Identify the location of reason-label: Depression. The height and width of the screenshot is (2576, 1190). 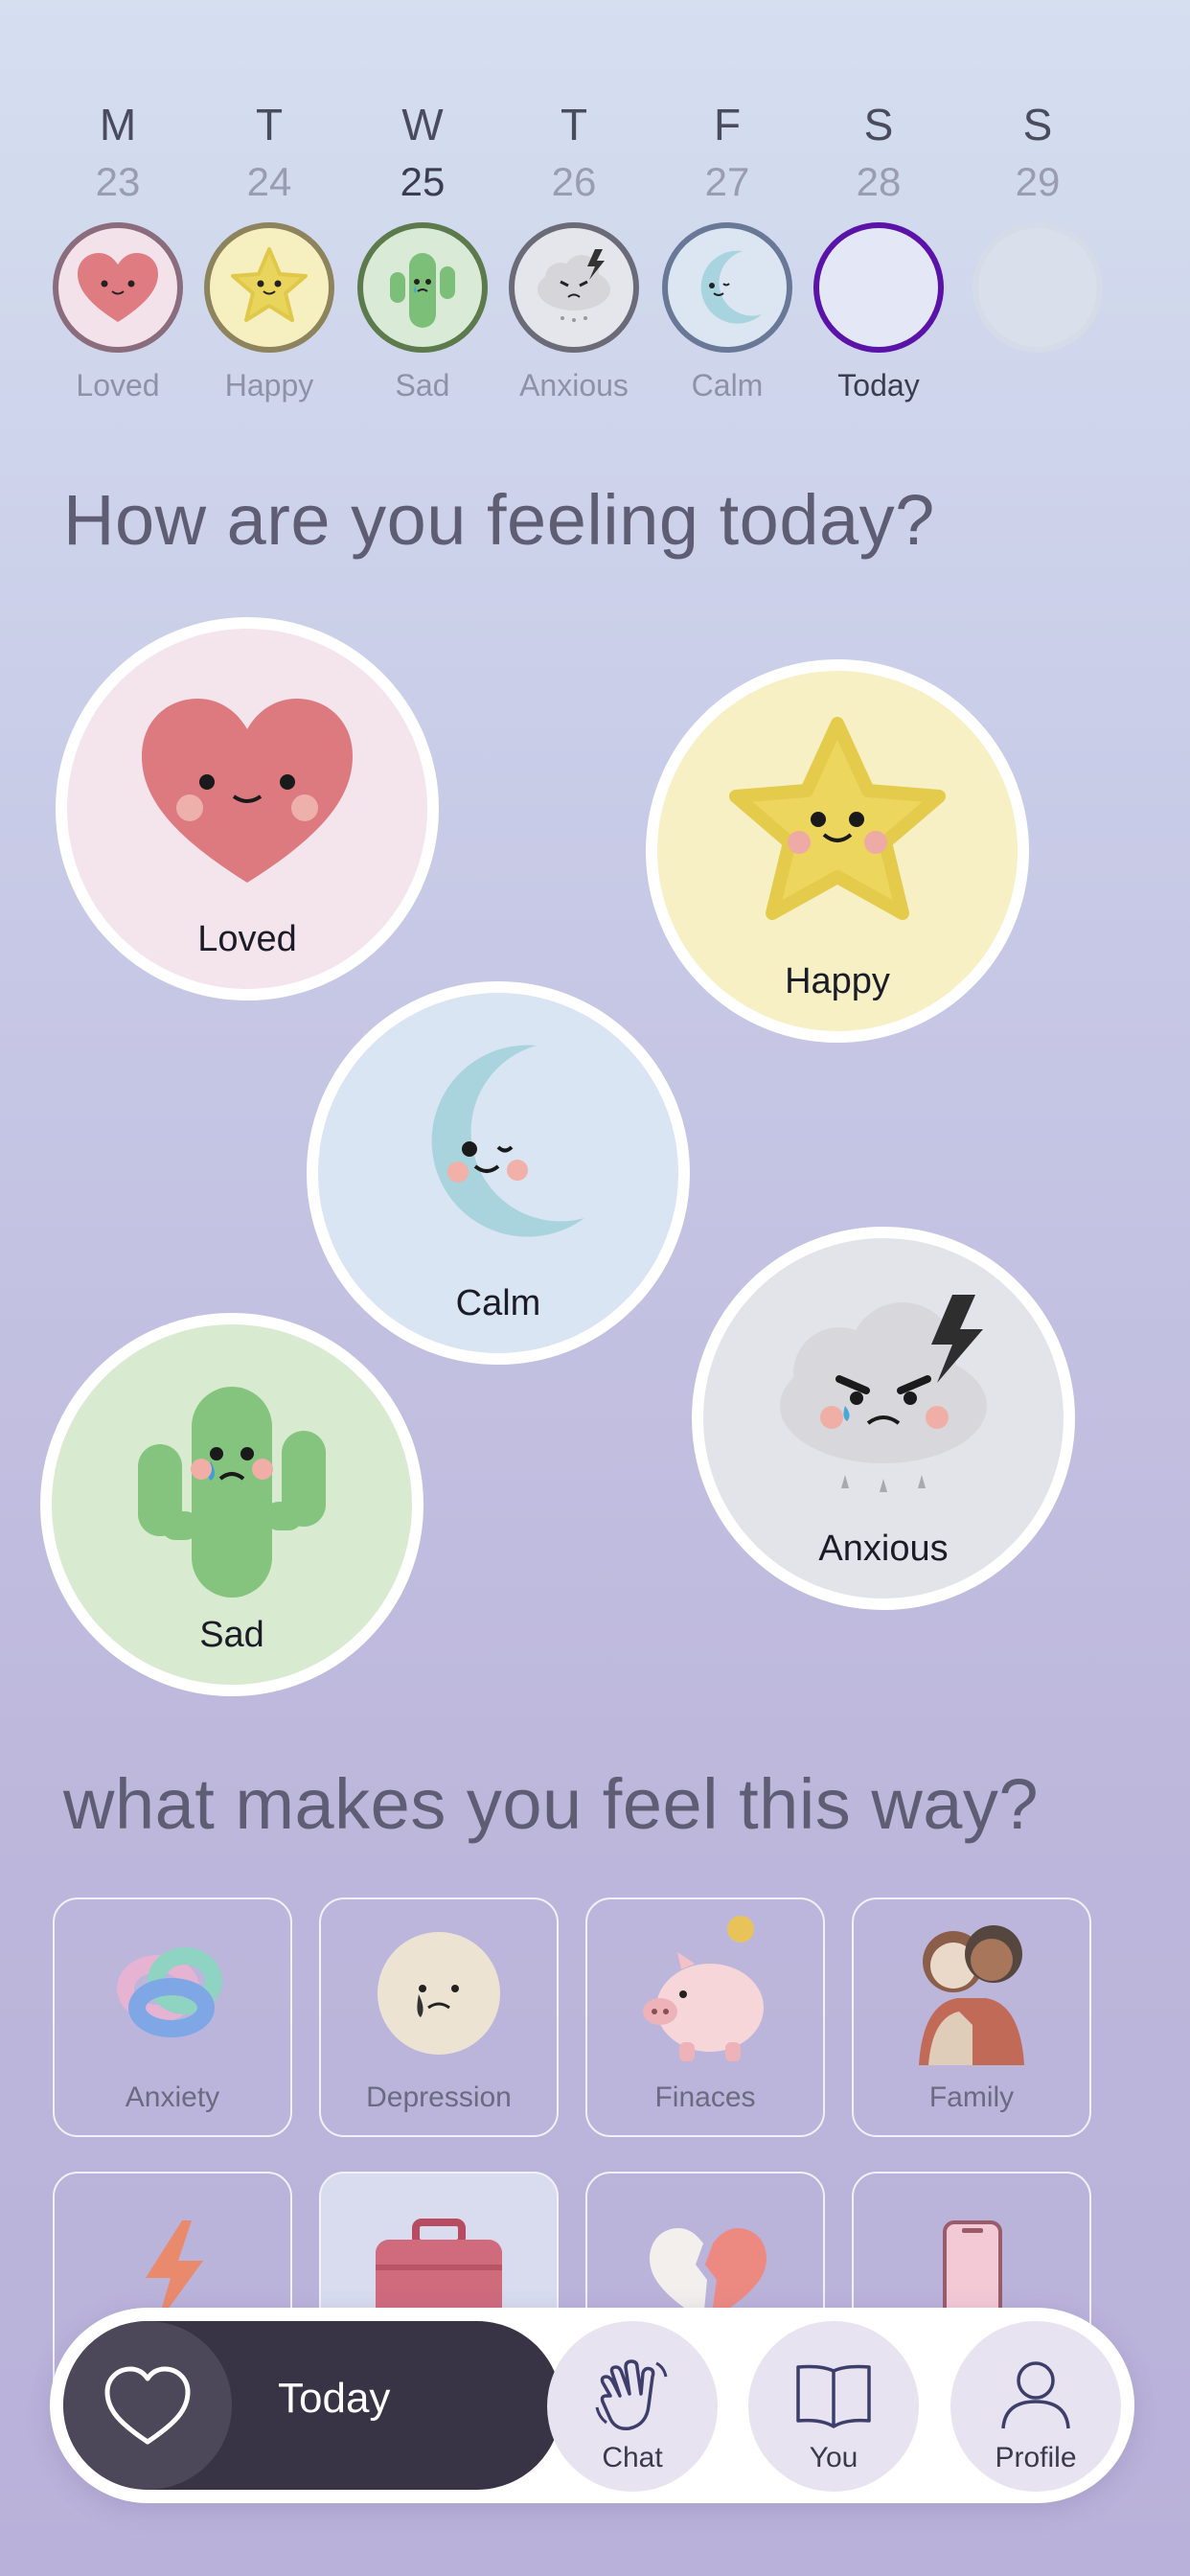
(439, 2097).